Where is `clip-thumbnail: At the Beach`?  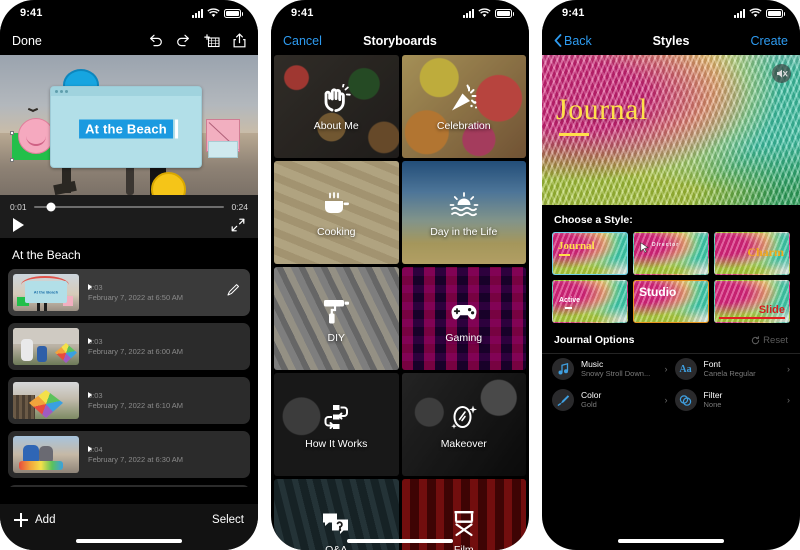 clip-thumbnail: At the Beach is located at coordinates (46, 292).